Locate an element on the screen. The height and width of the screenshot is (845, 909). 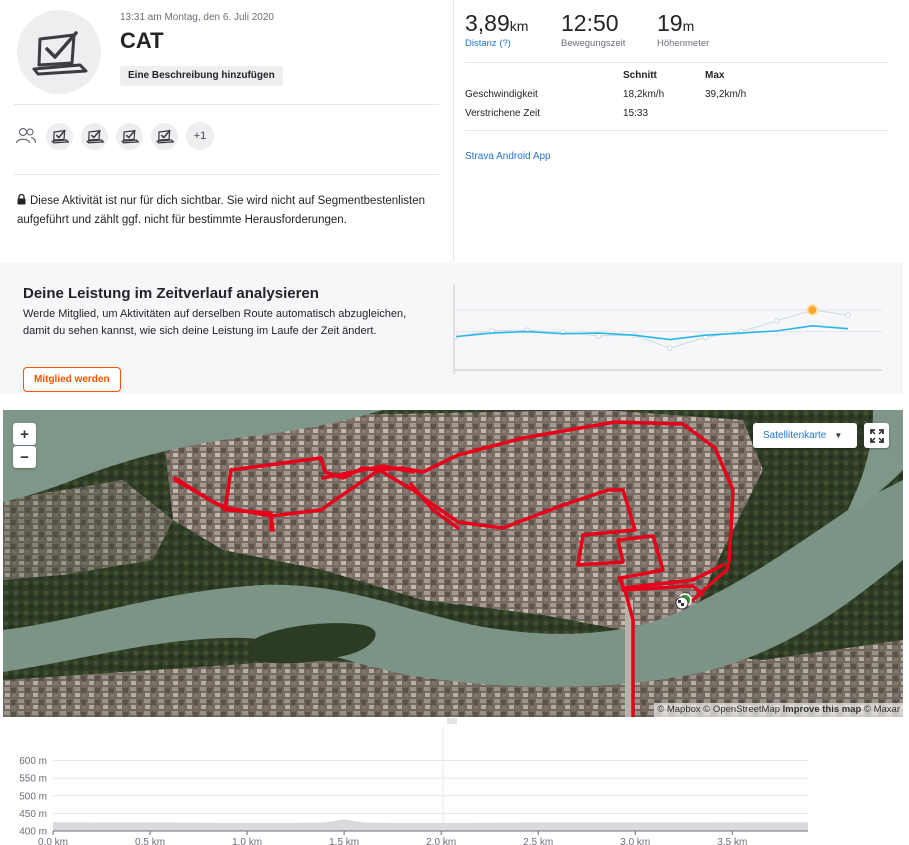
cell-average: 15:33 is located at coordinates (636, 113).